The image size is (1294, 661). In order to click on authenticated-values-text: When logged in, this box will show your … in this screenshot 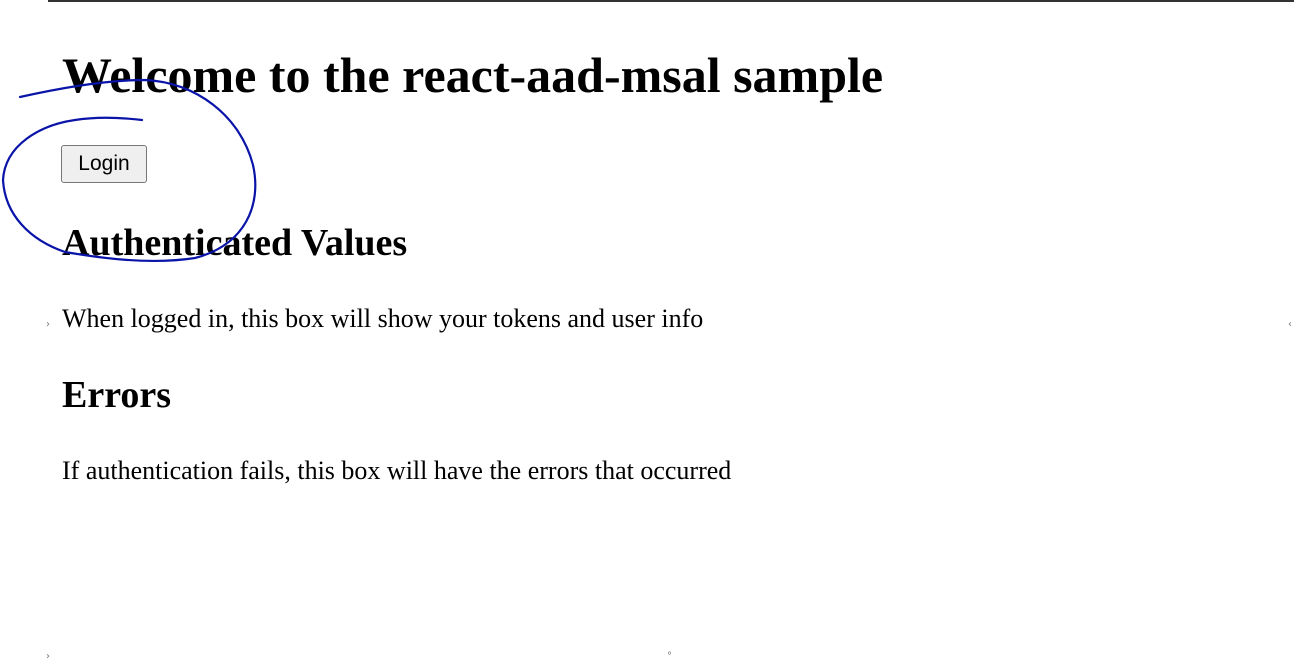, I will do `click(383, 318)`.